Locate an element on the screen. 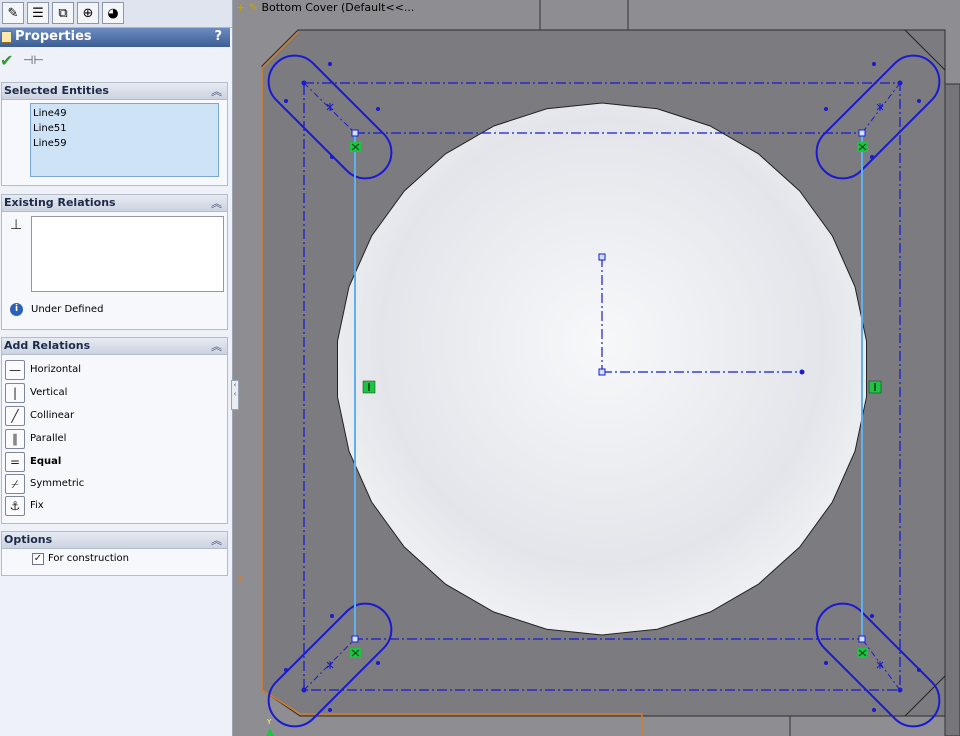 The height and width of the screenshot is (736, 960). selected-entities-list: Line49 Line51 Line59 is located at coordinates (124, 140).